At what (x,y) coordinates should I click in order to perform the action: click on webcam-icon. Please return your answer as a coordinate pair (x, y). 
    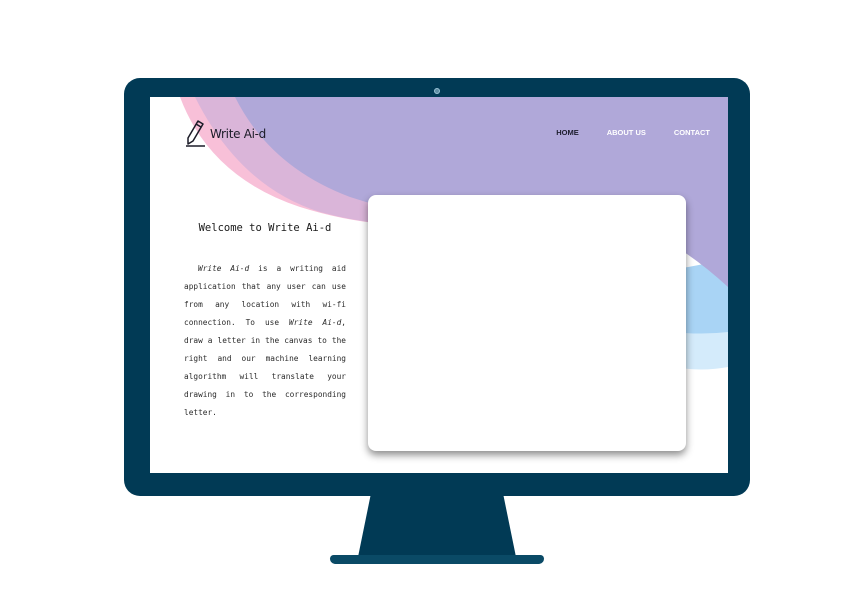
    Looking at the image, I should click on (437, 91).